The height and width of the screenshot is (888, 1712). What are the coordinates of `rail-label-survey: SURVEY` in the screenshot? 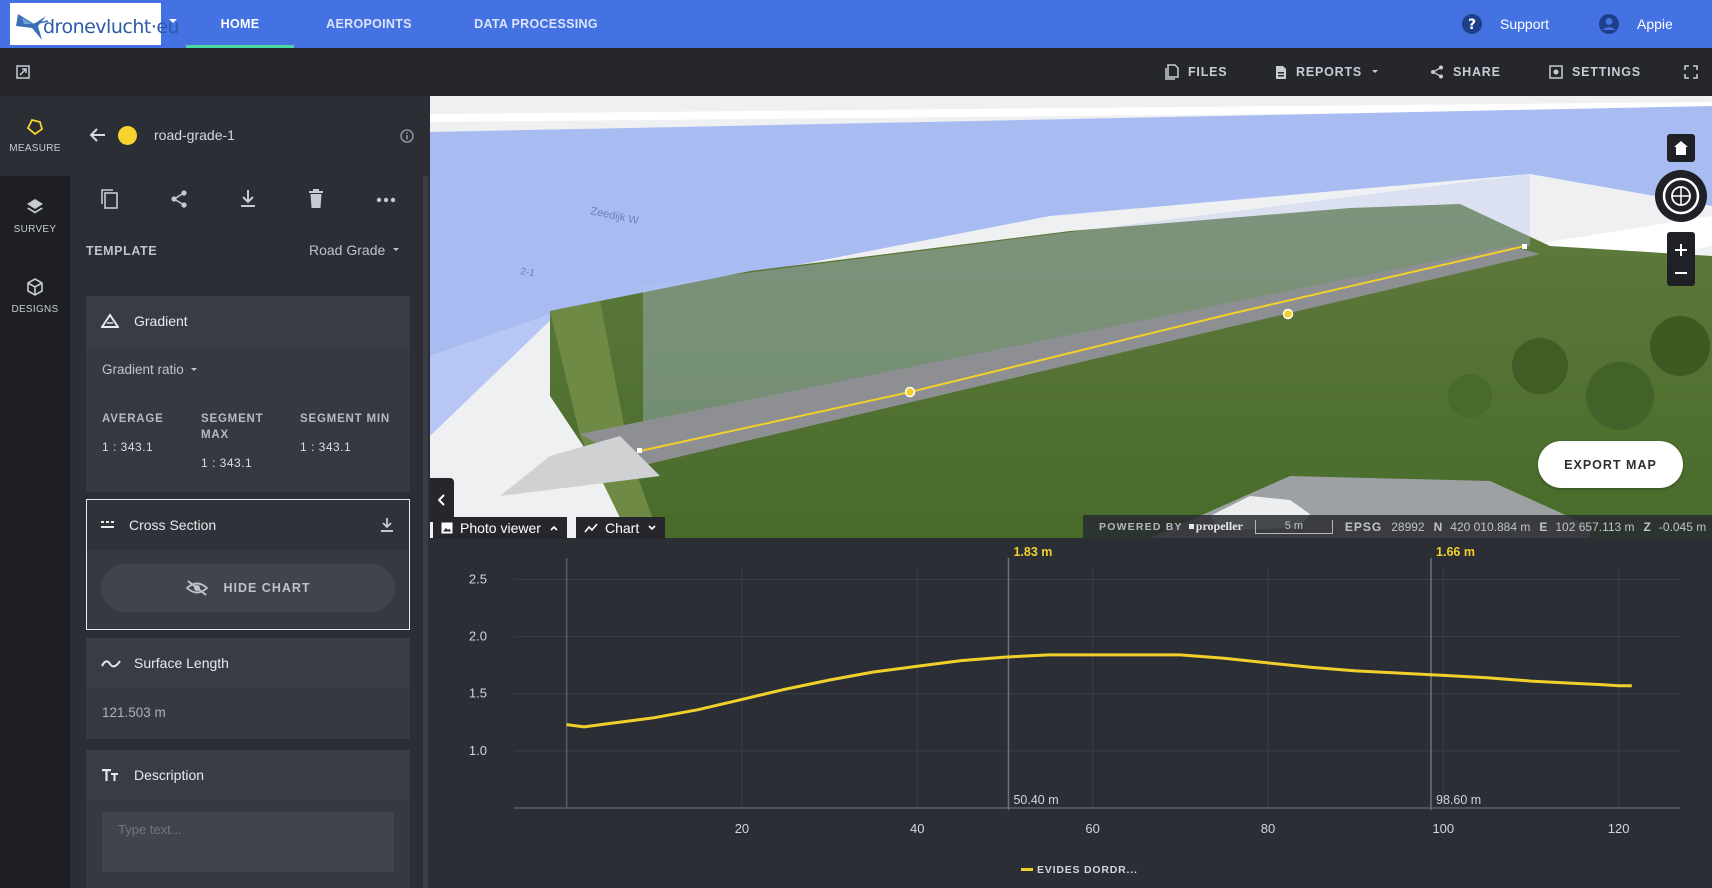 It's located at (35, 229).